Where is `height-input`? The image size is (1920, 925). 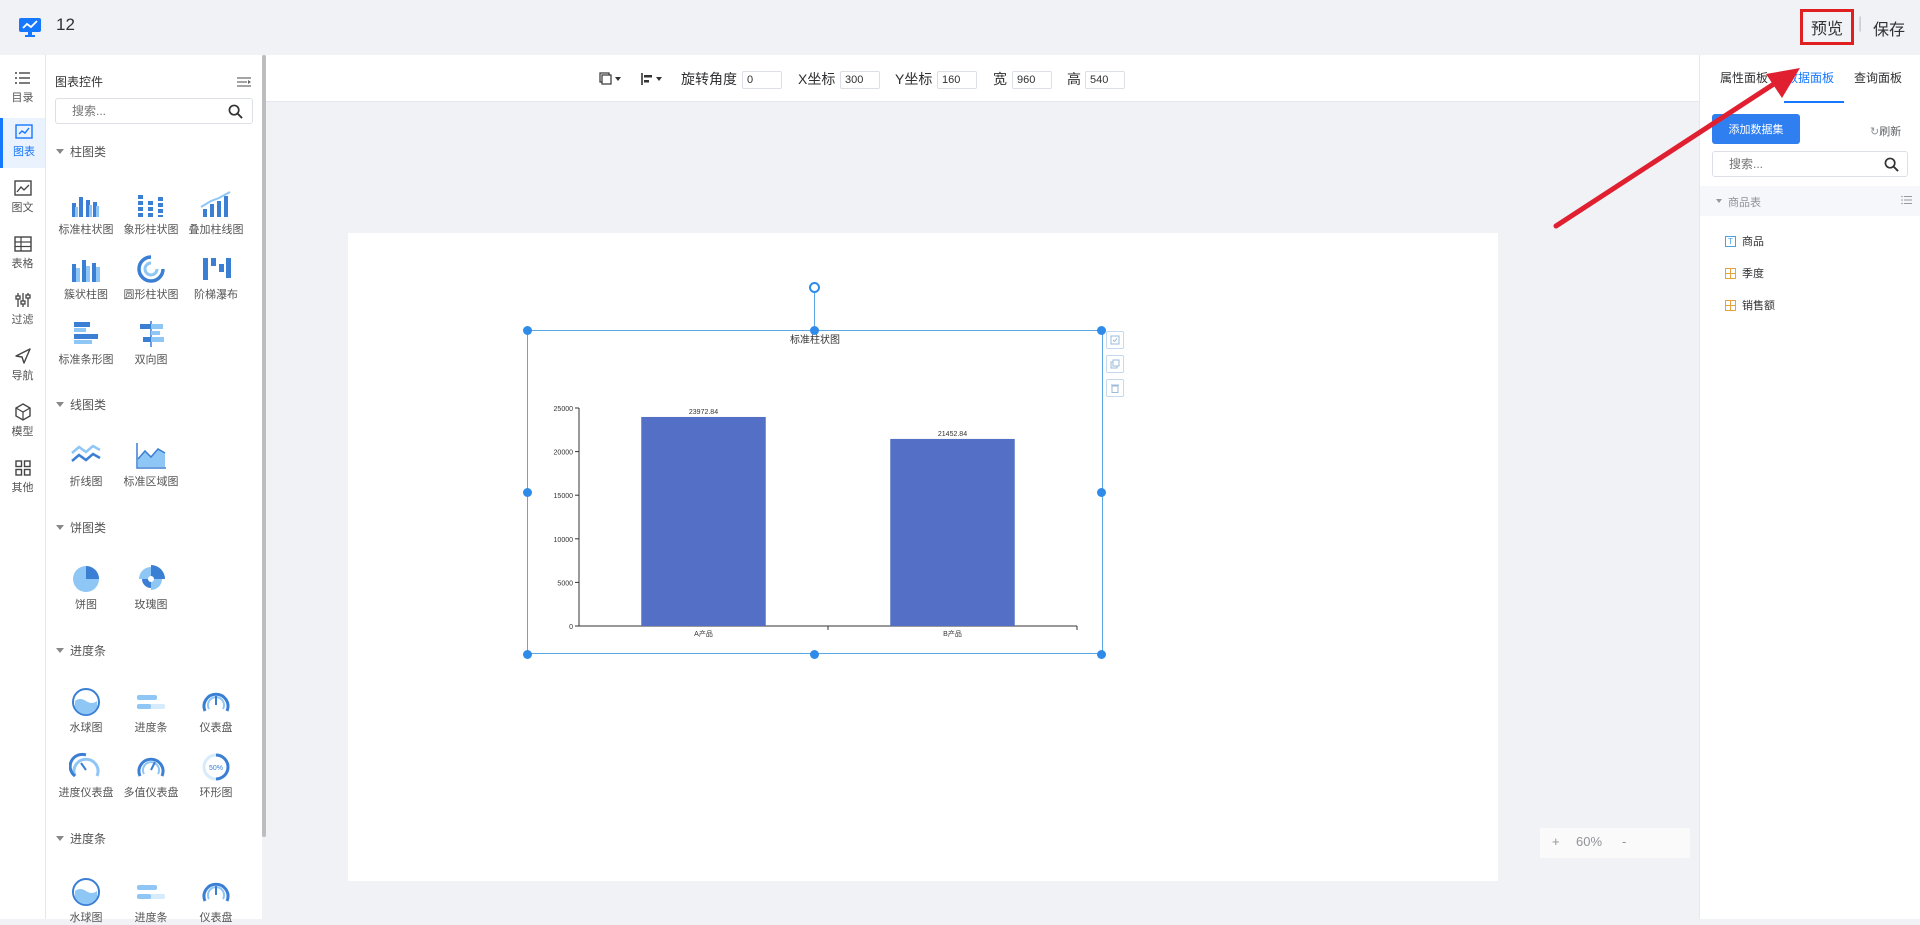 height-input is located at coordinates (1105, 80).